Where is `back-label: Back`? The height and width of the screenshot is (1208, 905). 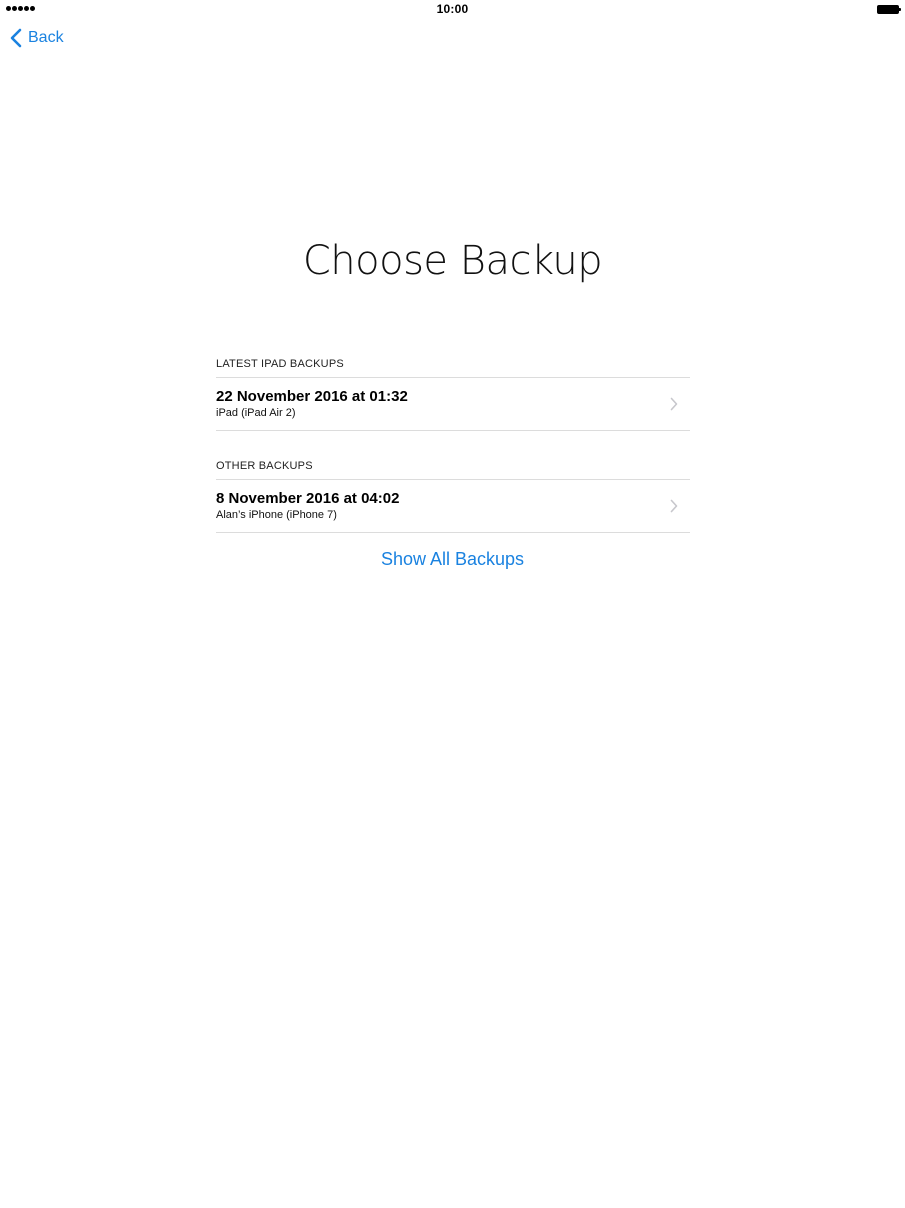 back-label: Back is located at coordinates (46, 37).